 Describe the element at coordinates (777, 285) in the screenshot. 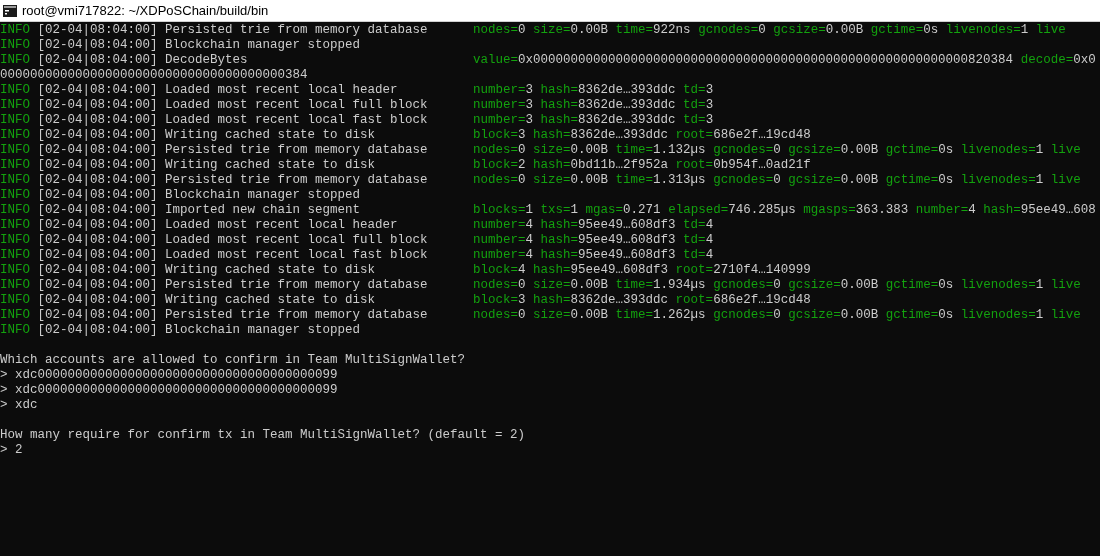

I see `log-fields: nodes=0 size=0.00B time=1.934µs gcnodes=0 gcsize=0.00B gctime=0s livenodes=1 live` at that location.